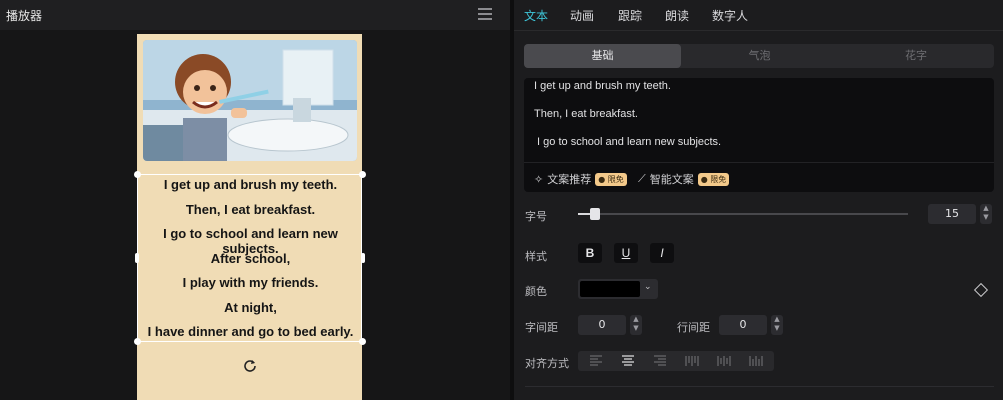  What do you see at coordinates (137, 174) in the screenshot?
I see `resize-handle-top-left` at bounding box center [137, 174].